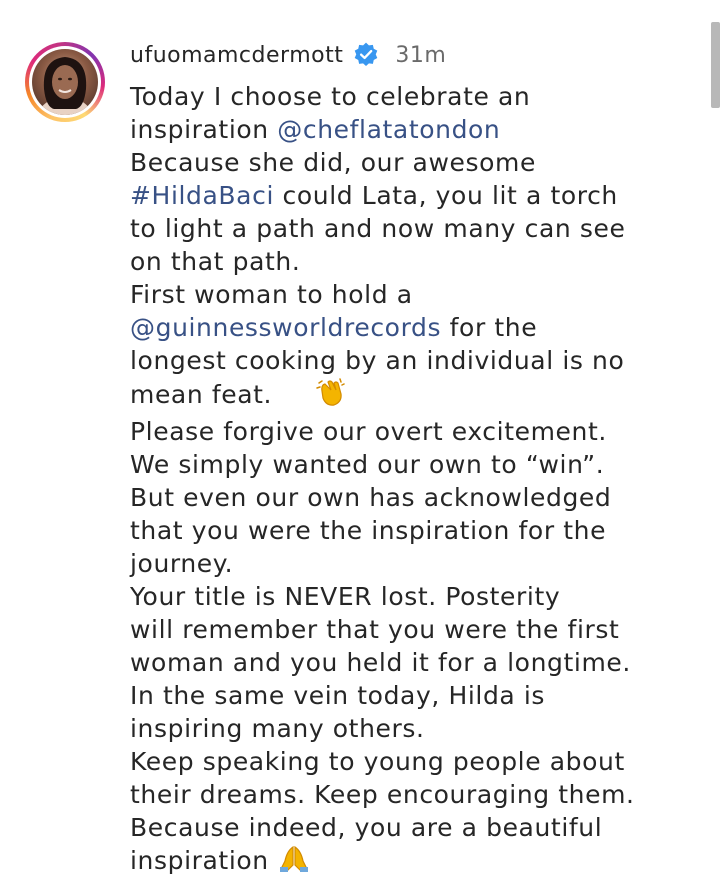 This screenshot has height=884, width=720. What do you see at coordinates (202, 195) in the screenshot?
I see `hashtag-link-hildabaci: #HildaBaci` at bounding box center [202, 195].